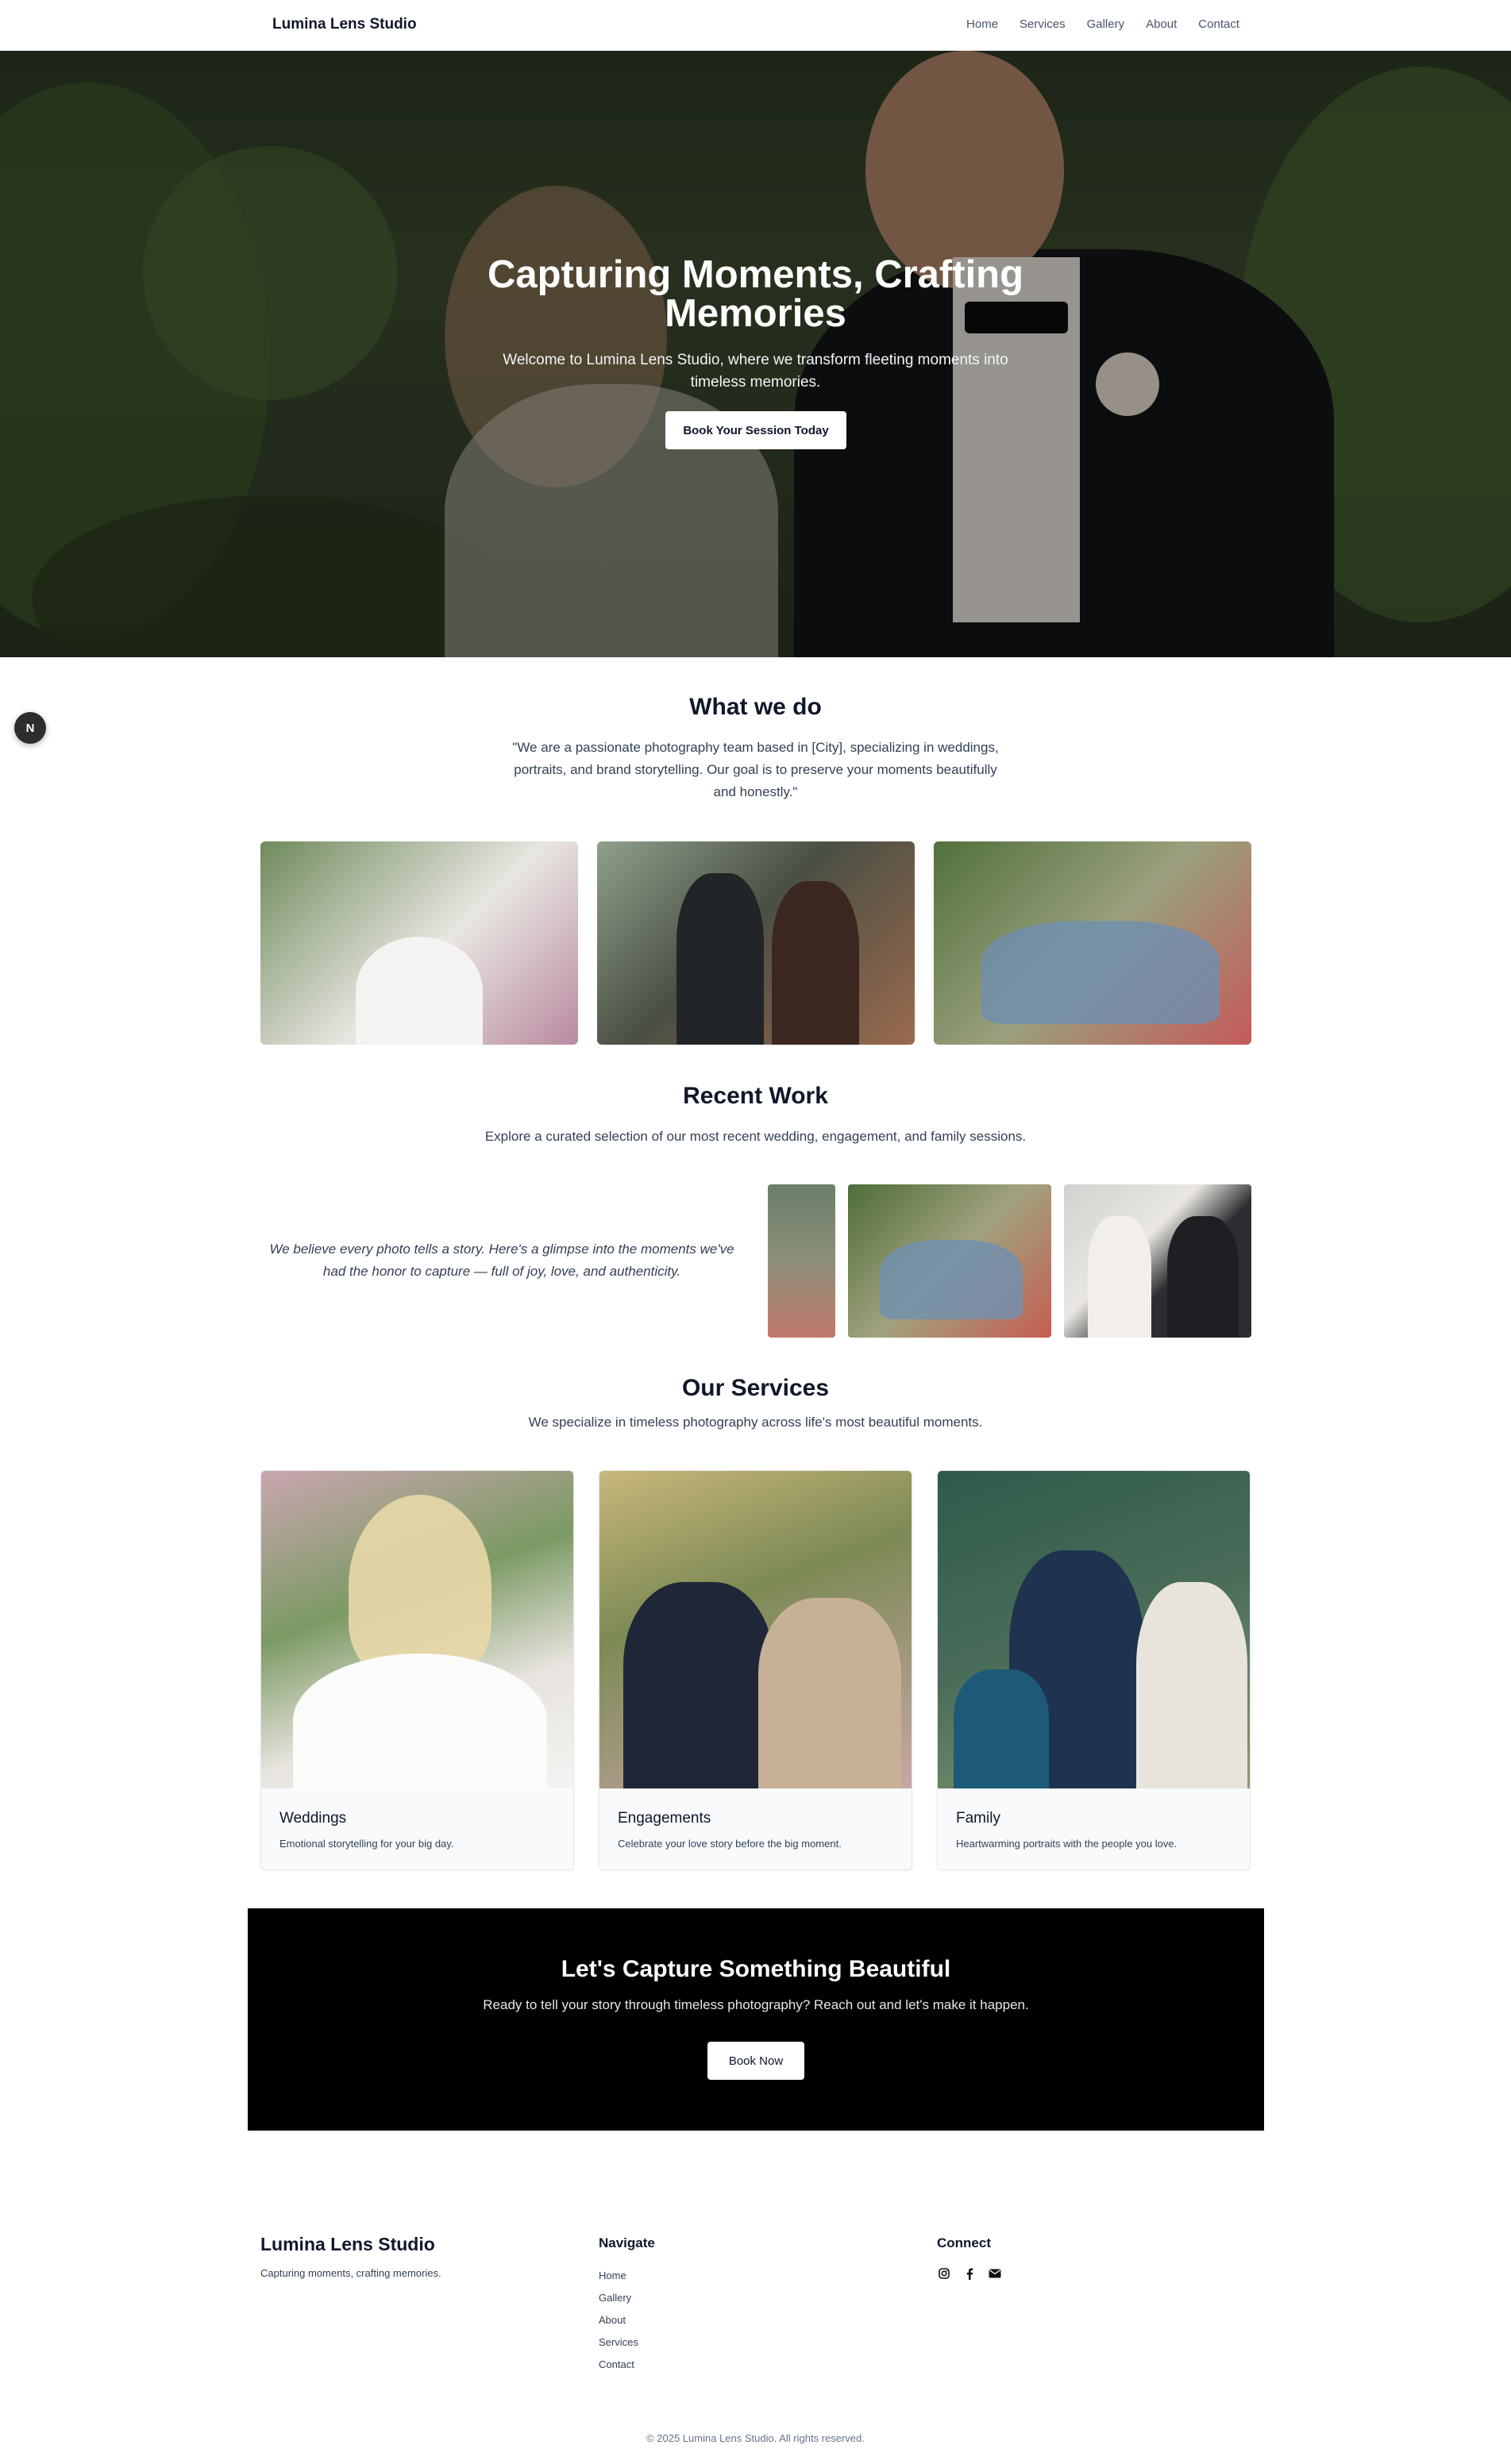  I want to click on footer-navigate-links: Home Gallery About Services Contact, so click(618, 2324).